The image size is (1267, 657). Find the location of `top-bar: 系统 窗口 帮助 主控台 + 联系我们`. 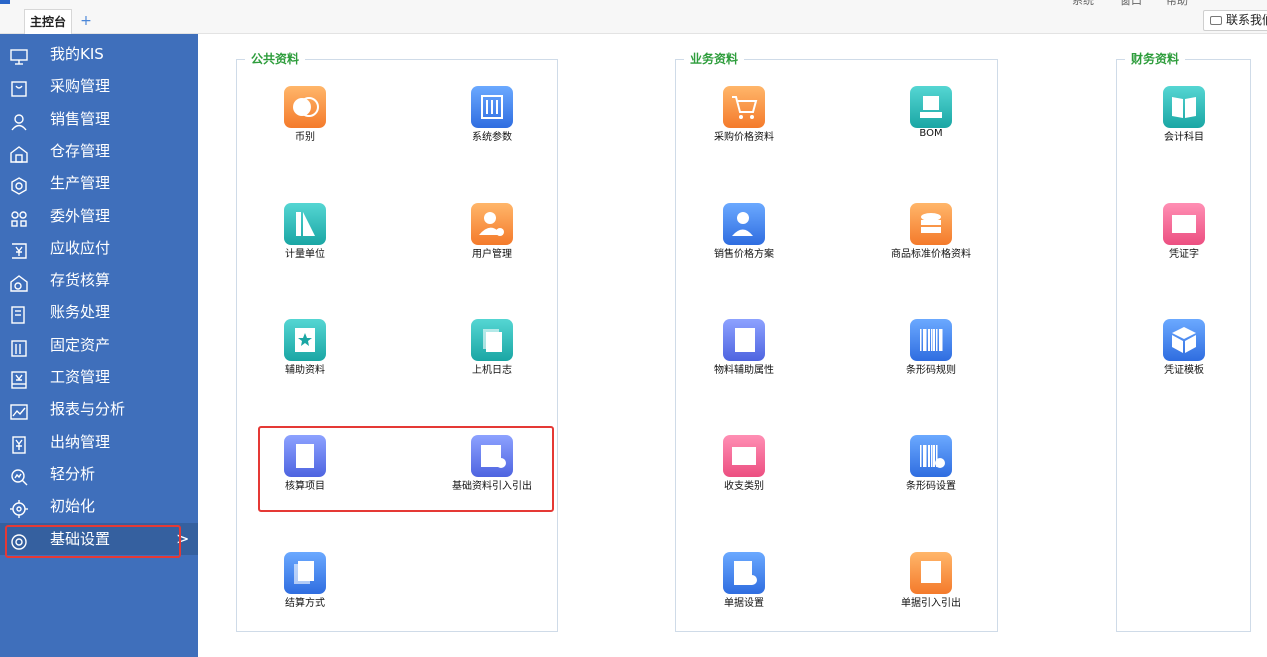

top-bar: 系统 窗口 帮助 主控台 + 联系我们 is located at coordinates (633, 17).